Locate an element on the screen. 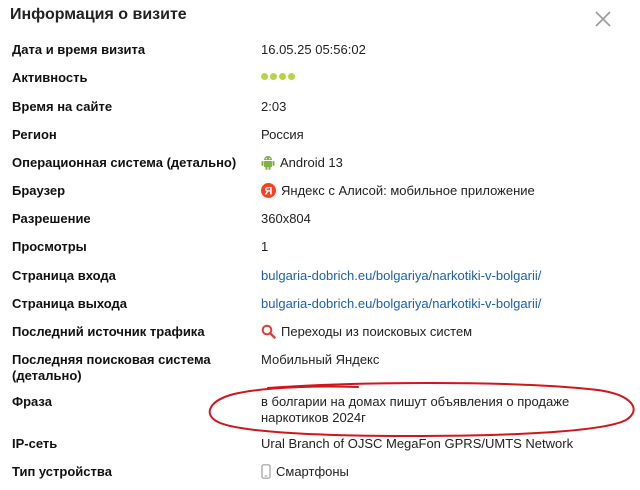 The width and height of the screenshot is (640, 490). close-button is located at coordinates (603, 19).